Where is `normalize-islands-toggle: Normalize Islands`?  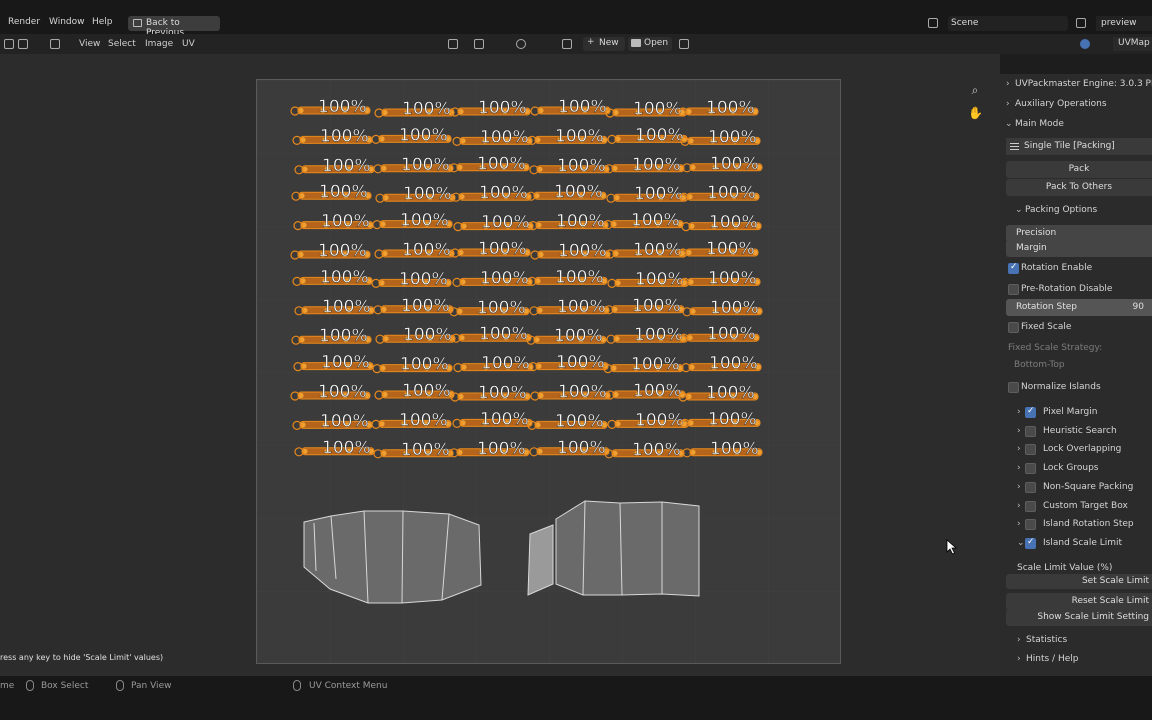
normalize-islands-toggle: Normalize Islands is located at coordinates (1076, 388).